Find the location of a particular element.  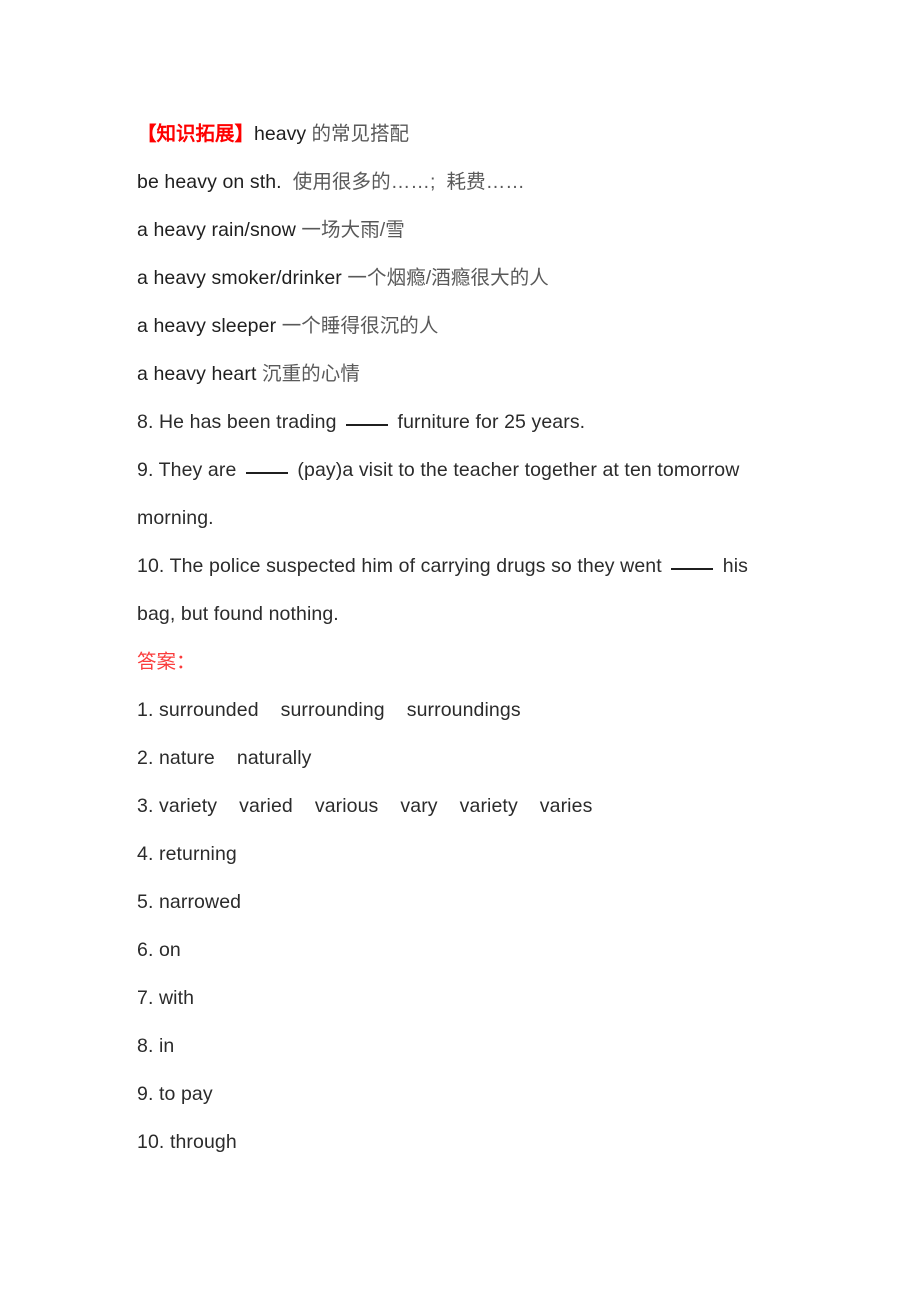

answer-row: 4. returning is located at coordinates (468, 854).